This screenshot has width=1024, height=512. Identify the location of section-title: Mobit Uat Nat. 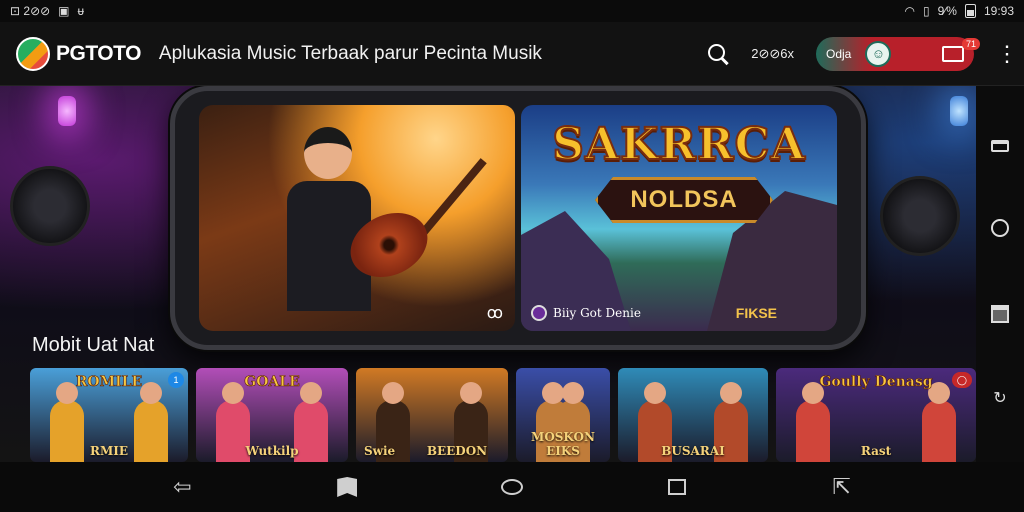
(93, 345).